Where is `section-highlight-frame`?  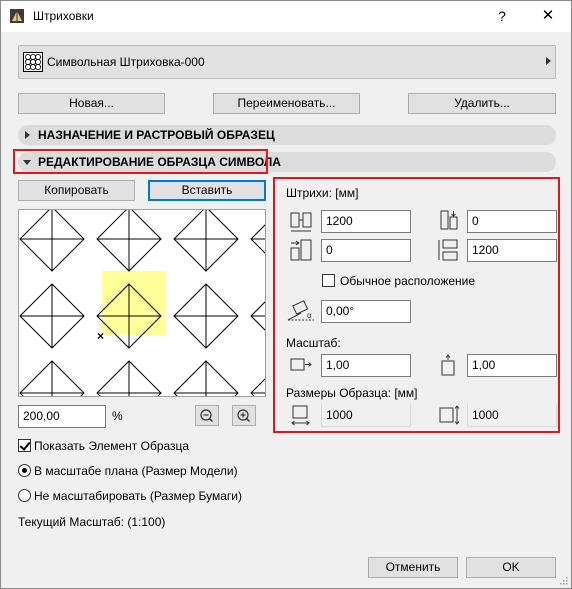 section-highlight-frame is located at coordinates (140, 161).